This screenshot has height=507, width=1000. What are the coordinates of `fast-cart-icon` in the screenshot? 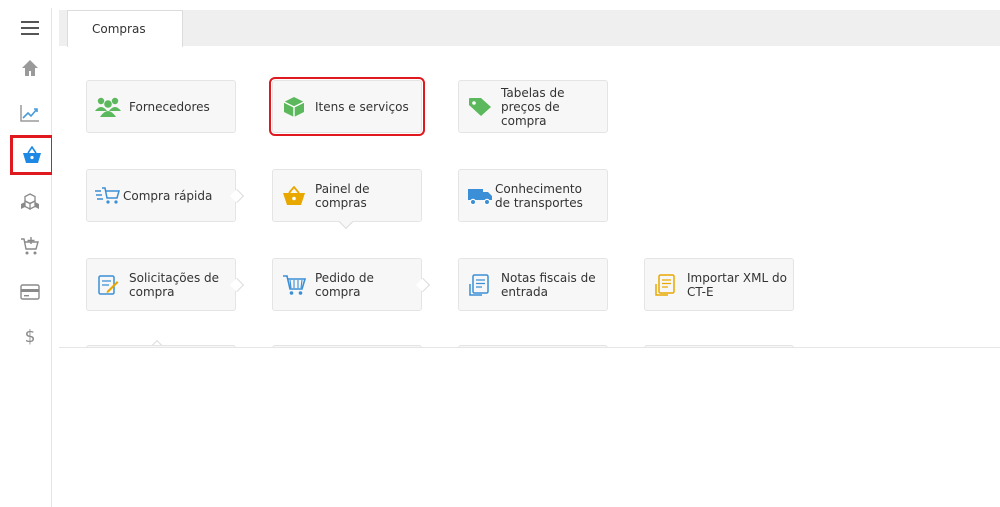 It's located at (108, 196).